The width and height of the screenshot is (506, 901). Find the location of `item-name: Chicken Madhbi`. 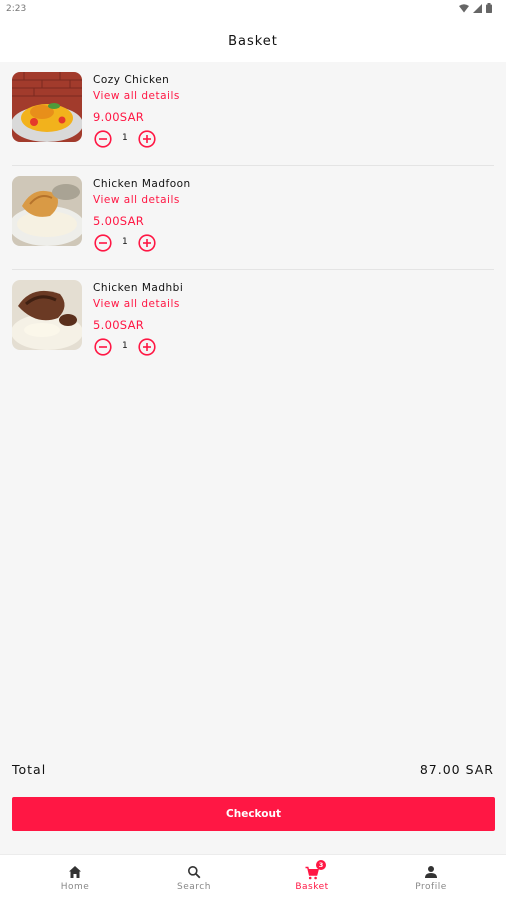

item-name: Chicken Madhbi is located at coordinates (138, 288).